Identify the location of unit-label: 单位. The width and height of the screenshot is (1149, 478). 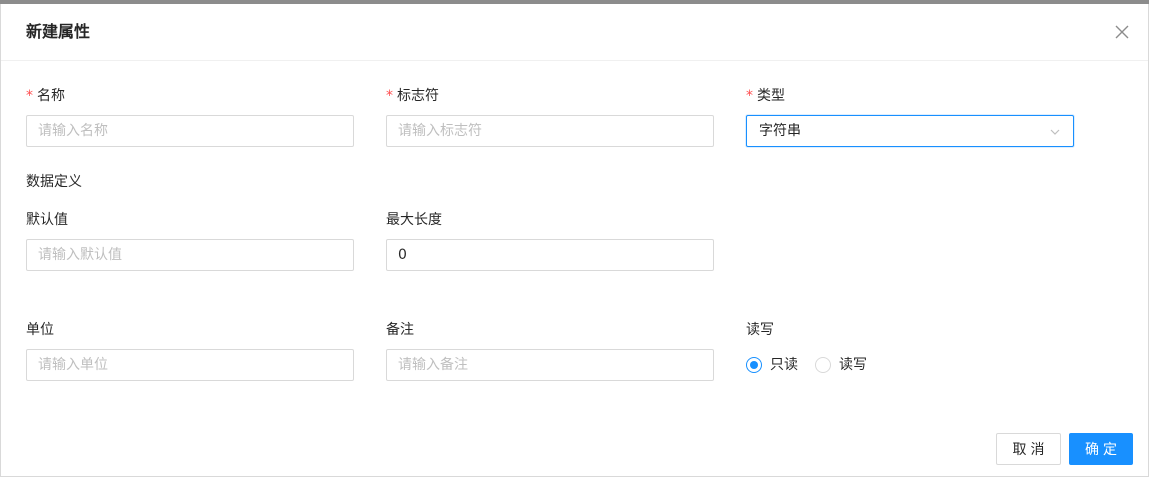
(40, 330).